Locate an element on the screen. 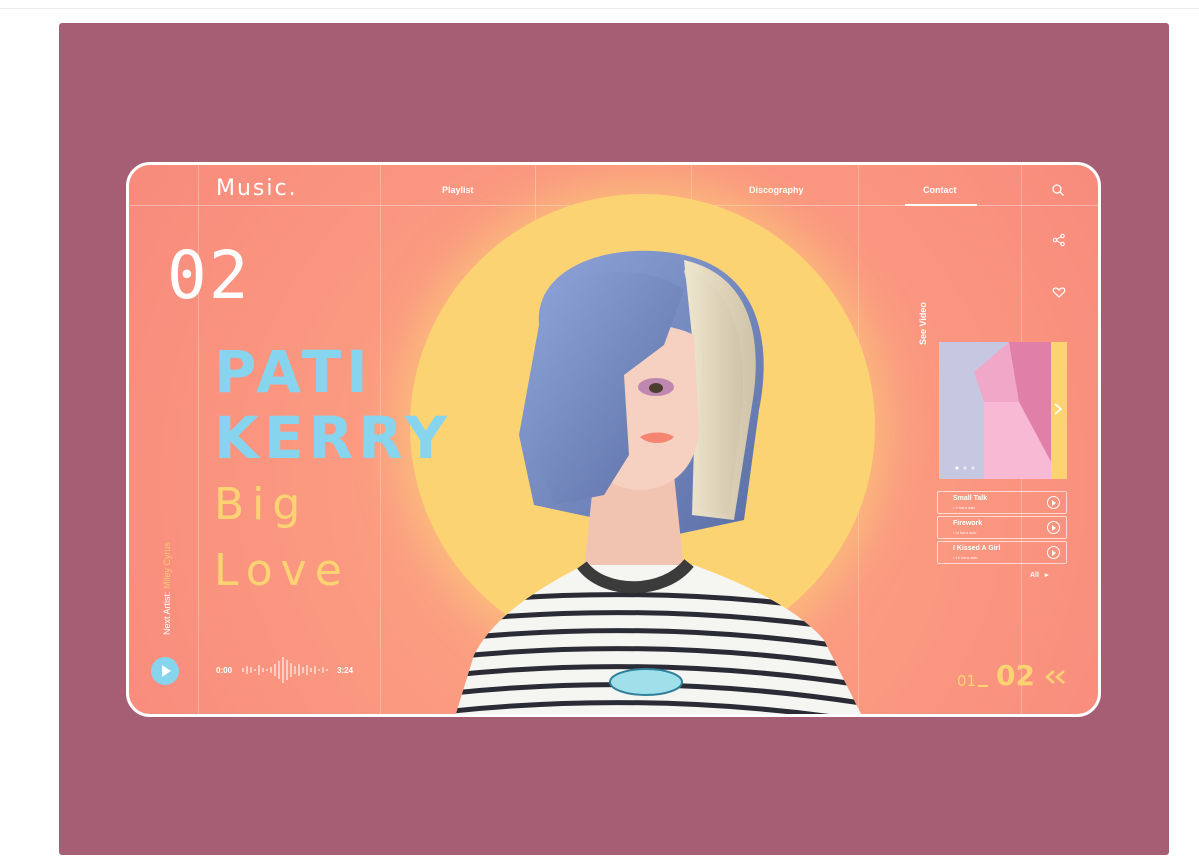 Image resolution: width=1199 pixels, height=865 pixels. duration: 3:24 is located at coordinates (345, 670).